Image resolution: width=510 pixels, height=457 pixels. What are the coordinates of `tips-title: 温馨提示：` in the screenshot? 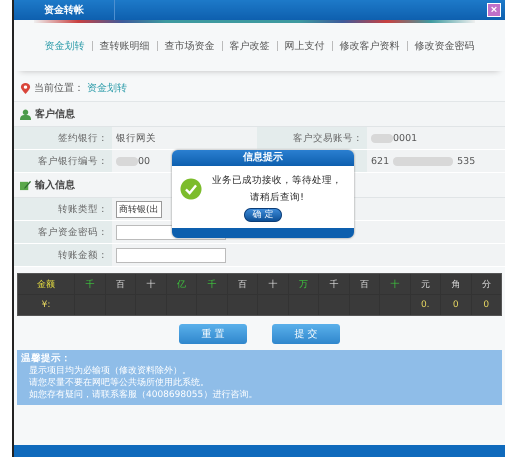 It's located at (46, 358).